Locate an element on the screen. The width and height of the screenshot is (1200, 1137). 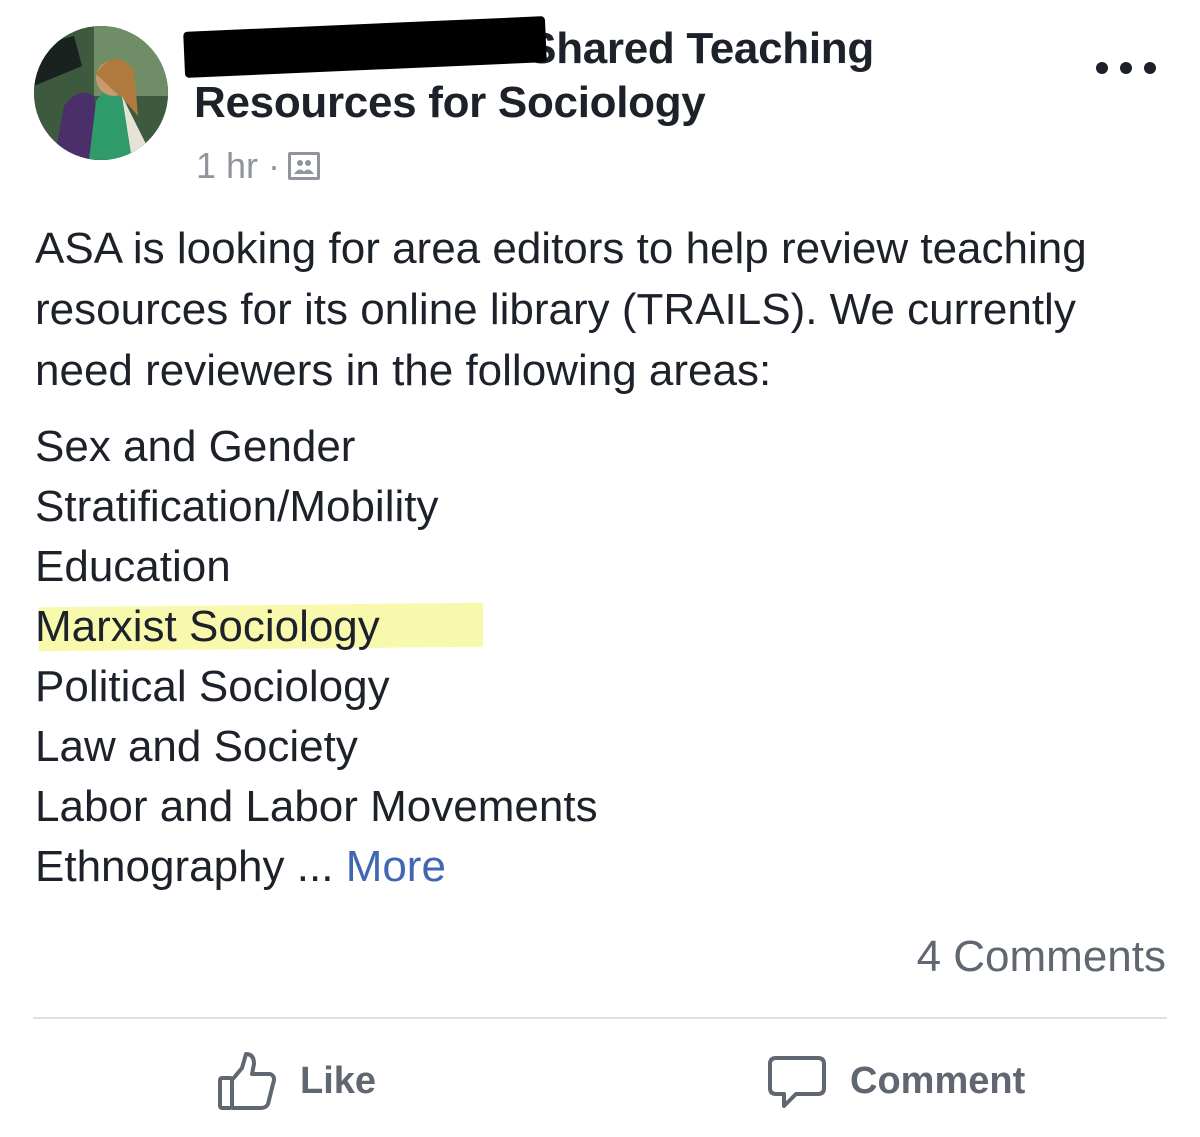
list-item-highlighted: Marxist Sociology is located at coordinates (316, 627).